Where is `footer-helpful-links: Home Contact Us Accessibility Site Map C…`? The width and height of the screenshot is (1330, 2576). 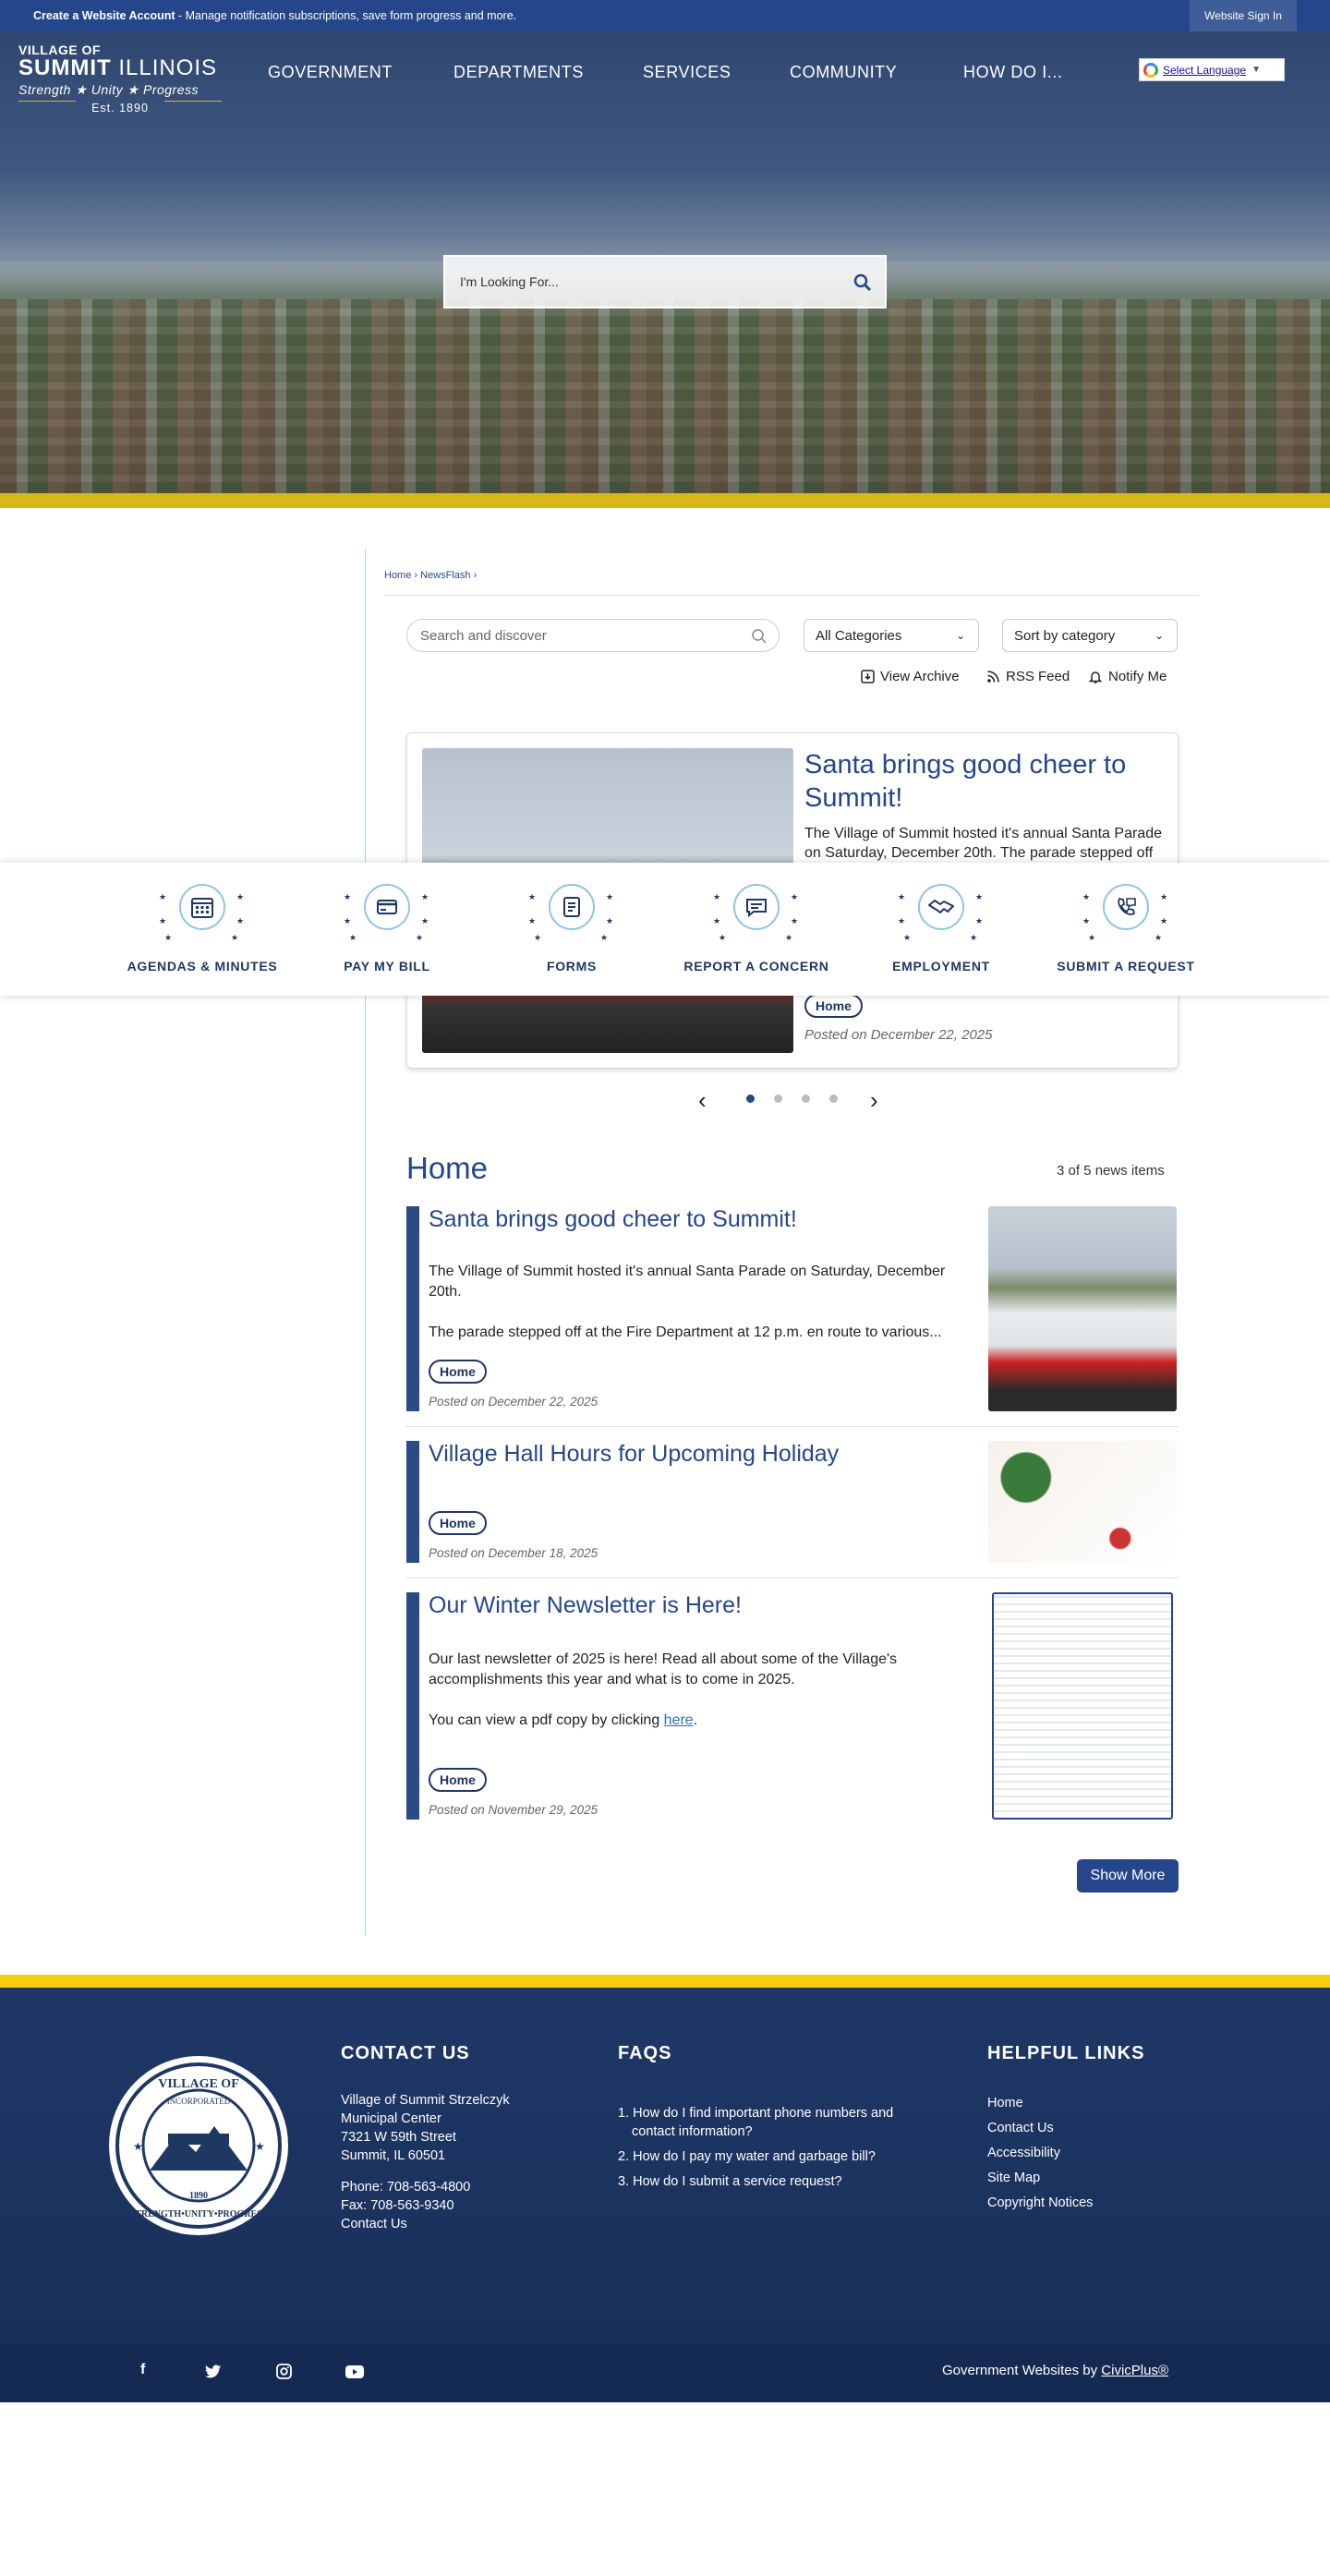 footer-helpful-links: Home Contact Us Accessibility Site Map C… is located at coordinates (1040, 2153).